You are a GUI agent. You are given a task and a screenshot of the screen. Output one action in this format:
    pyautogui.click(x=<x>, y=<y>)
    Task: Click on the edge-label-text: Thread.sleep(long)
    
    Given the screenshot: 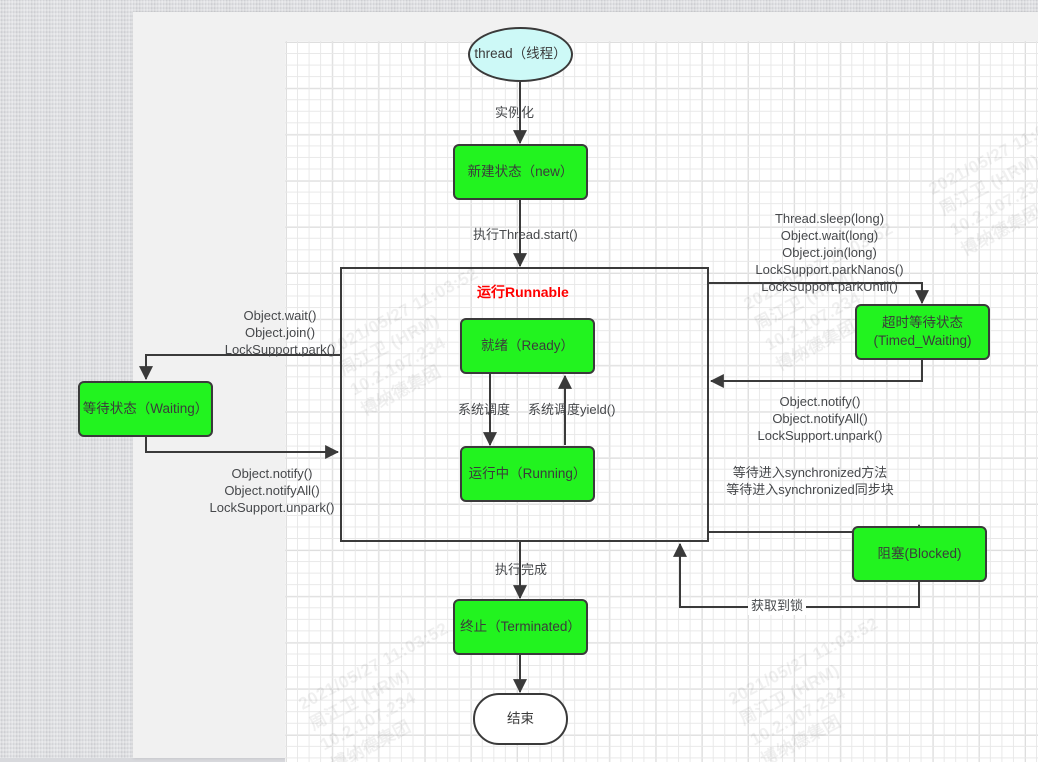 What is the action you would take?
    pyautogui.click(x=829, y=219)
    